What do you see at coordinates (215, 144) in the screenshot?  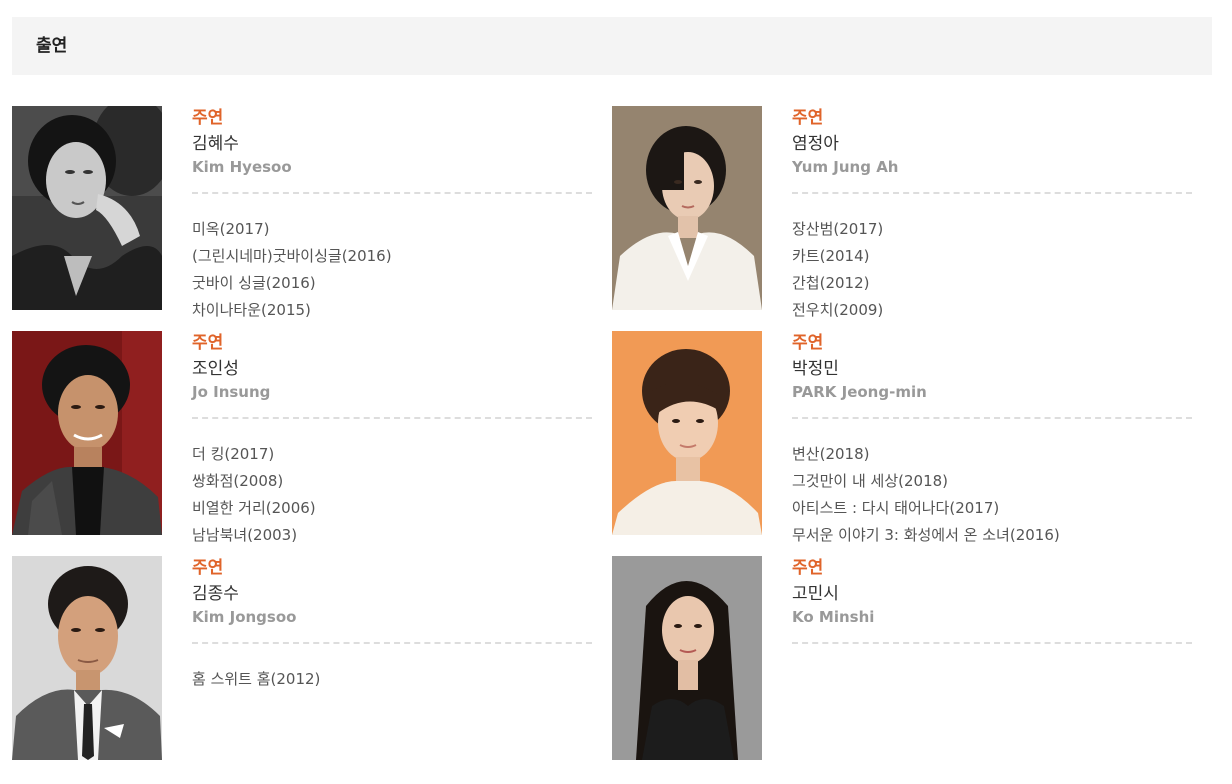 I see `actor-name-korean: 김혜수` at bounding box center [215, 144].